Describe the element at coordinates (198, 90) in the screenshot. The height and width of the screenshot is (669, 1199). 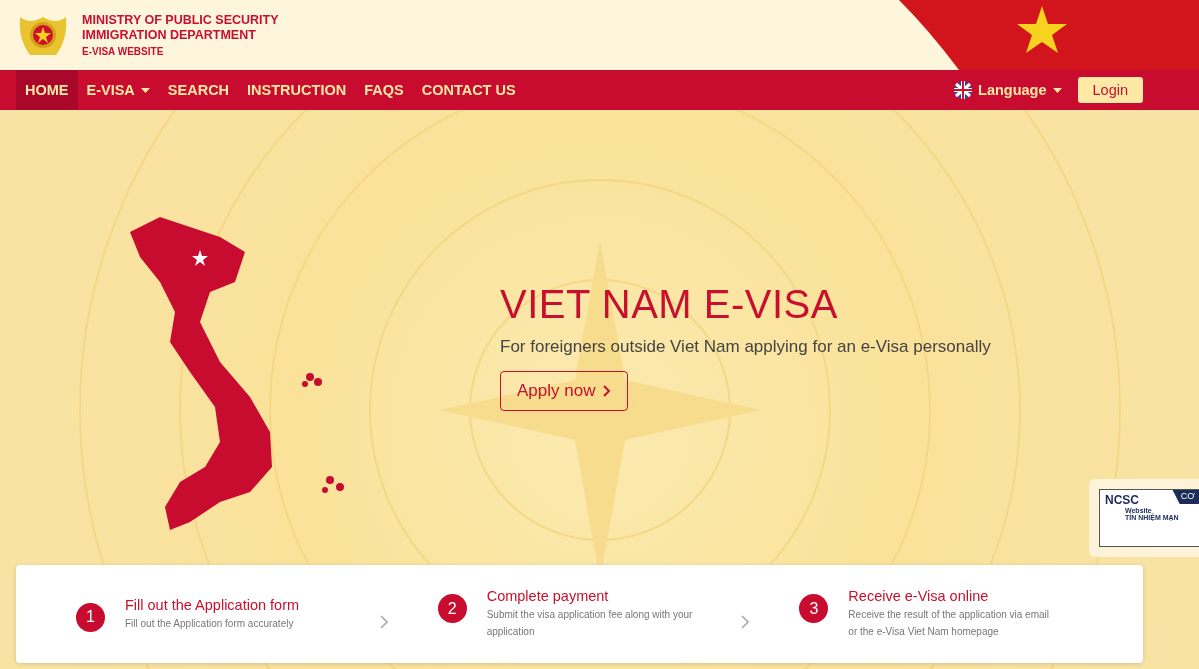
I see `nav-link: SEARCH` at that location.